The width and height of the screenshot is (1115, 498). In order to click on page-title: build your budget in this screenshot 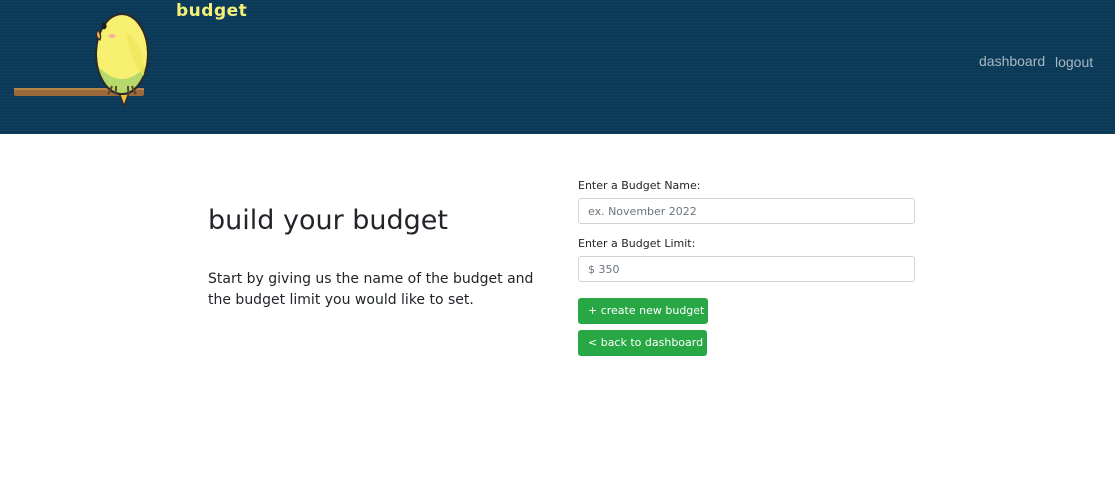, I will do `click(328, 220)`.